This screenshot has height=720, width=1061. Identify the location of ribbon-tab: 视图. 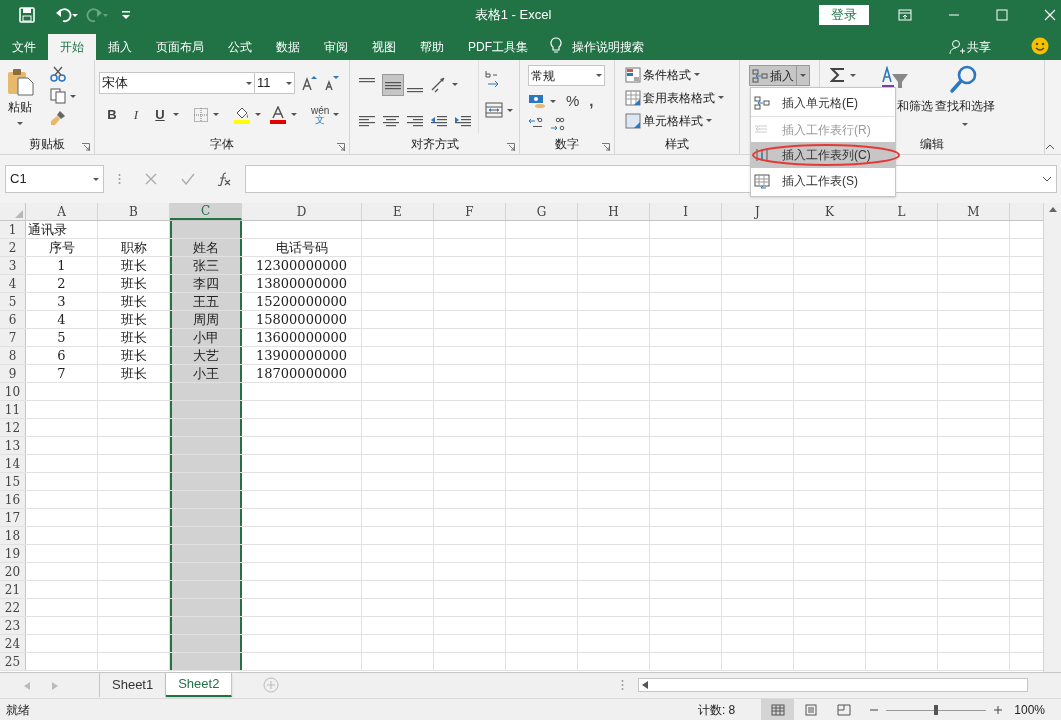
(384, 47).